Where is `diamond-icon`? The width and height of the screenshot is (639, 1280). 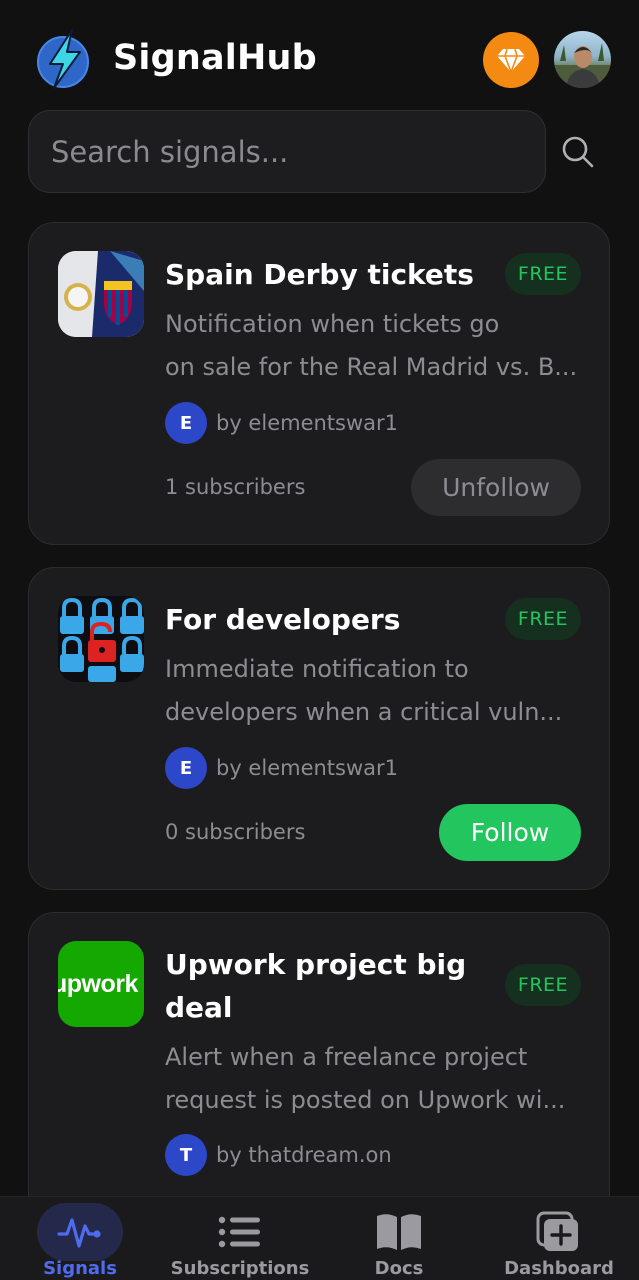 diamond-icon is located at coordinates (511, 60).